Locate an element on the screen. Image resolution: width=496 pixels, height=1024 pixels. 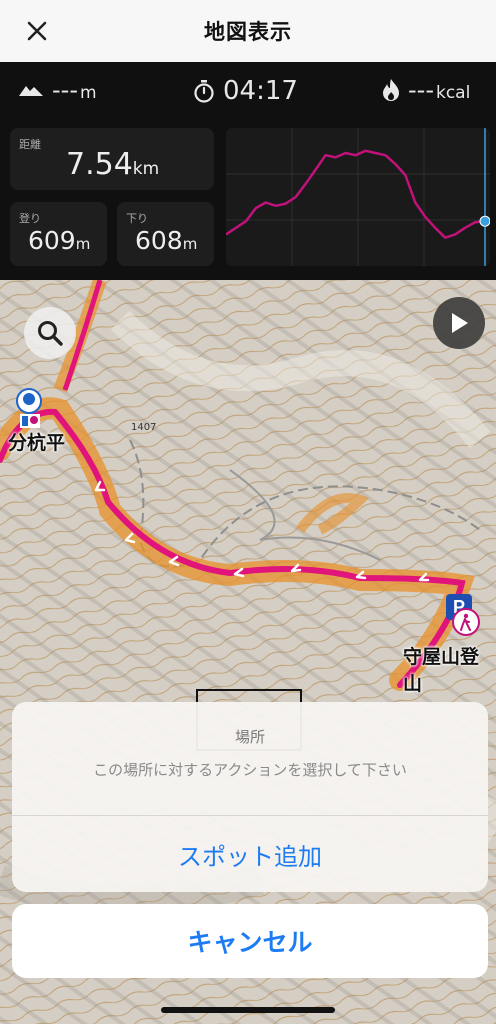
flame-icon is located at coordinates (391, 90).